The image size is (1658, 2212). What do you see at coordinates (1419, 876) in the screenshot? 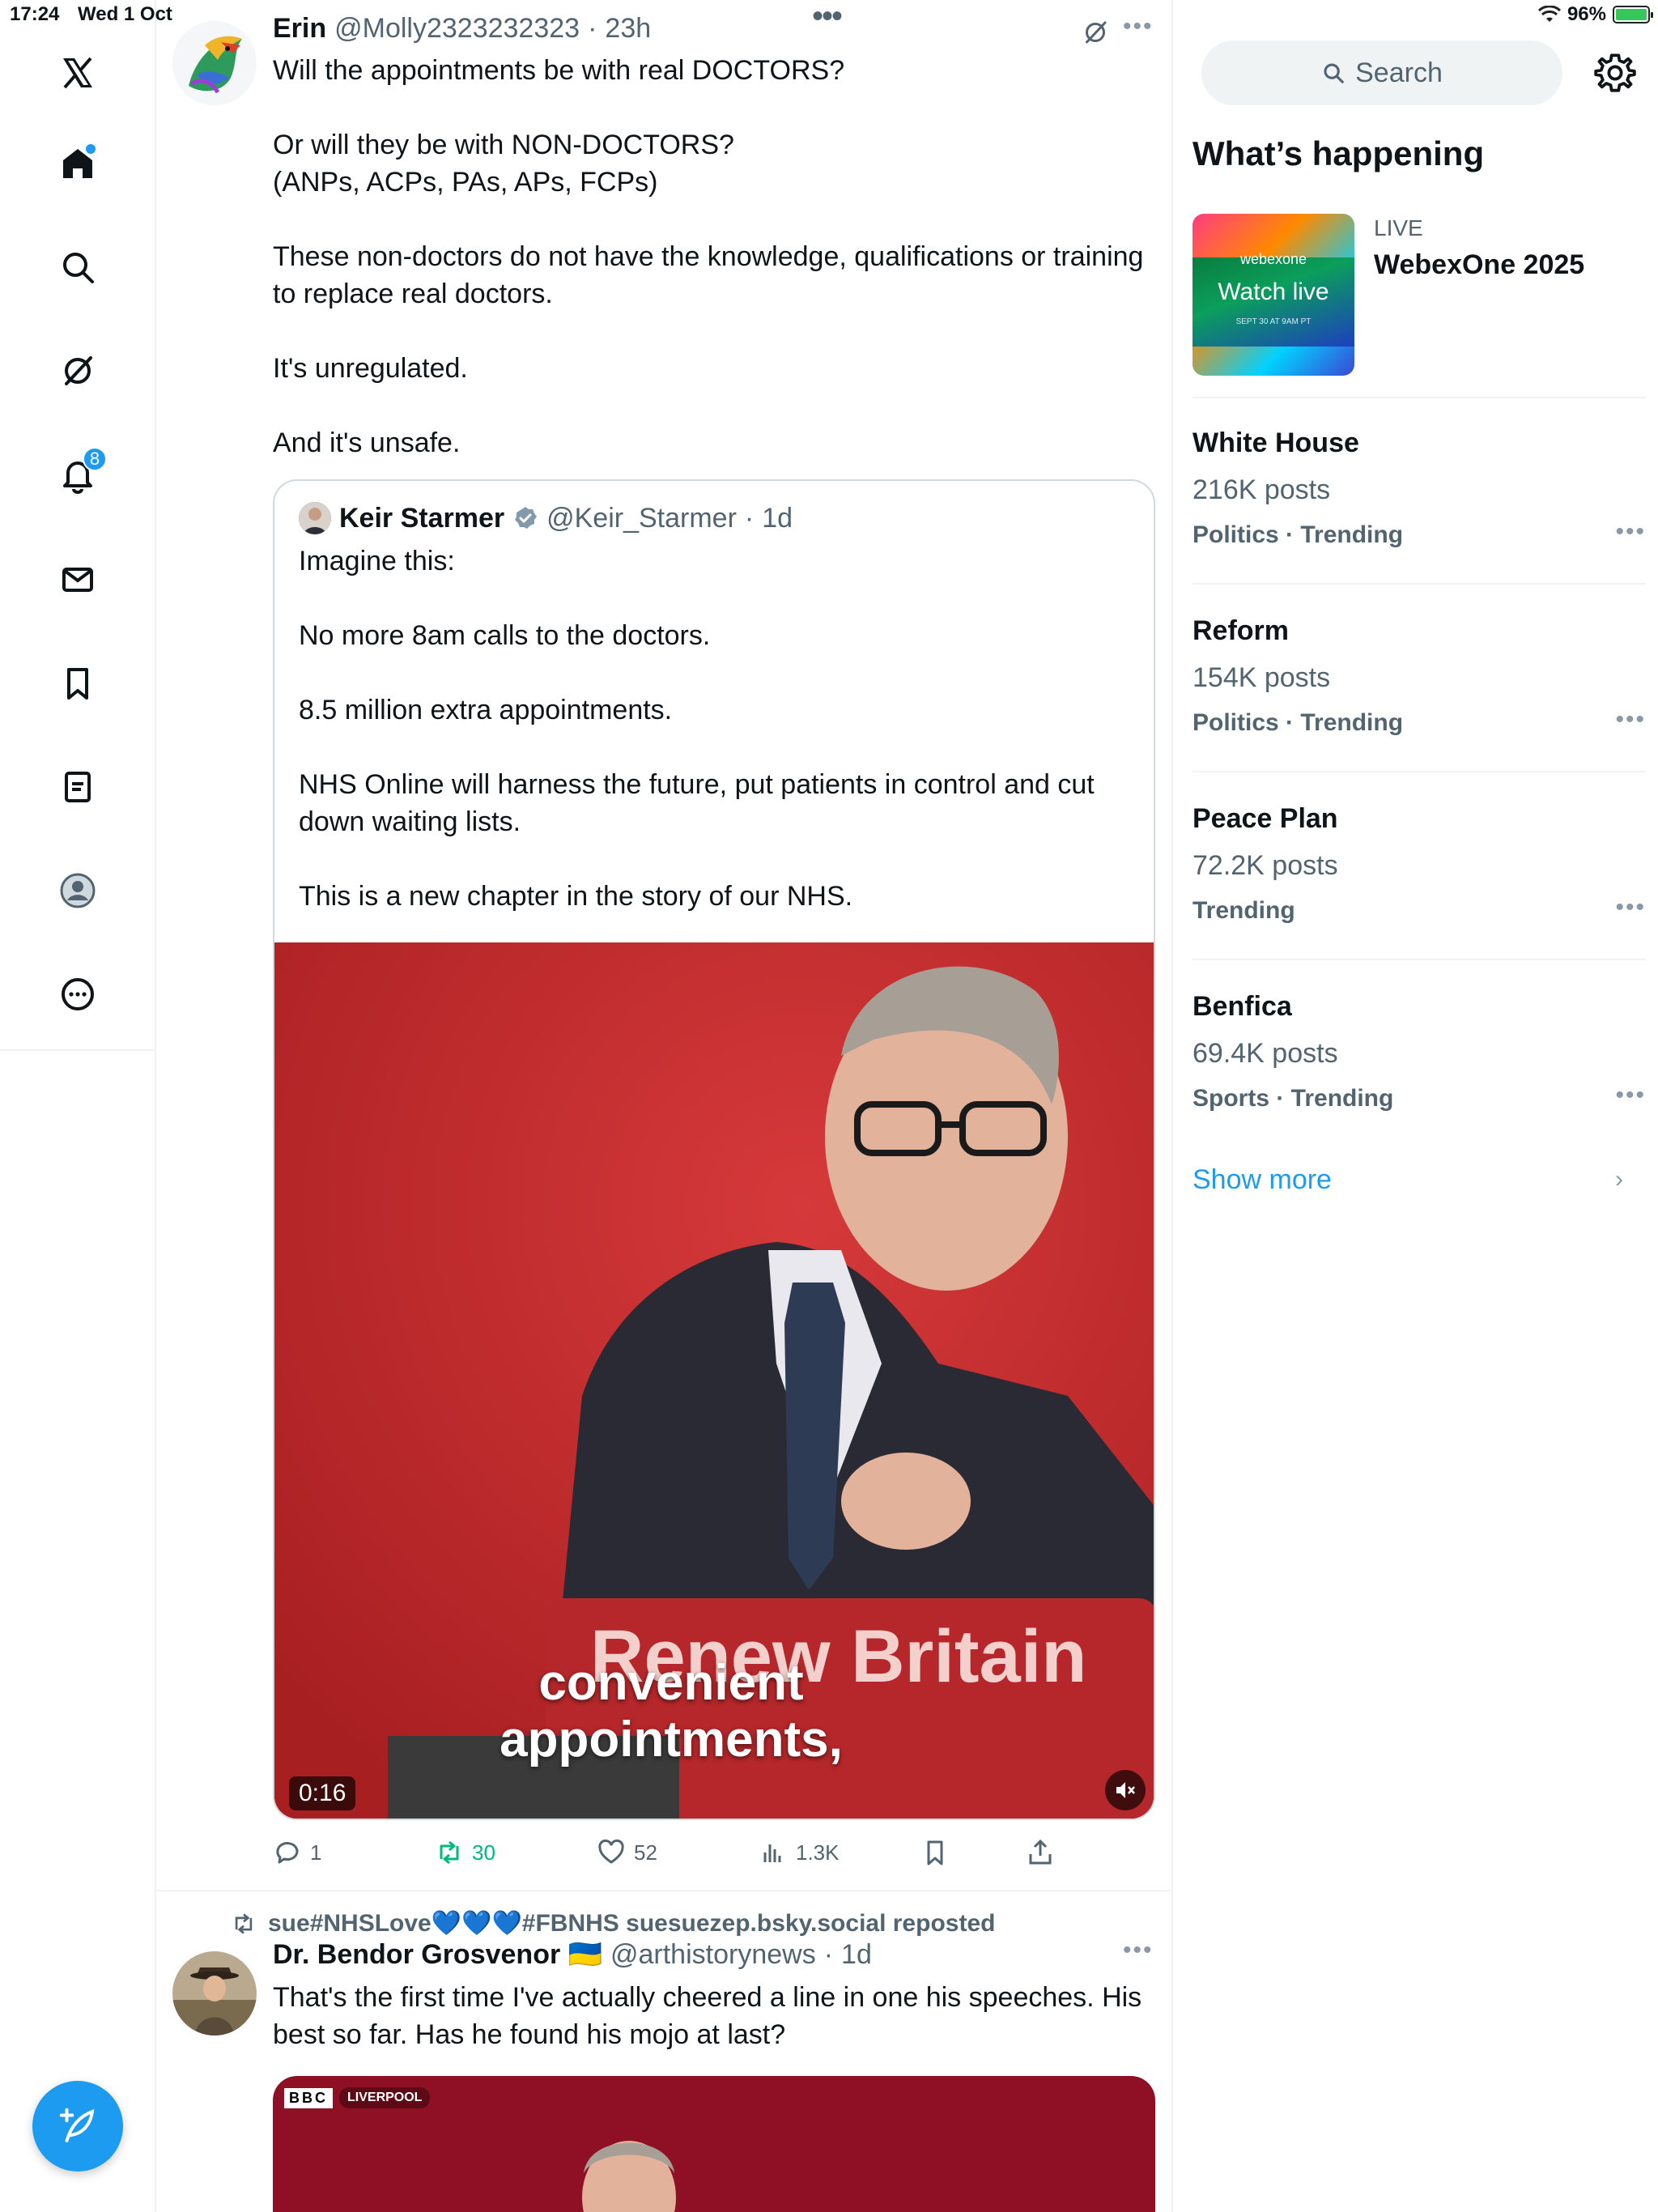
I see `trend-item: Peace Plan 72.2K posts Trending •••` at bounding box center [1419, 876].